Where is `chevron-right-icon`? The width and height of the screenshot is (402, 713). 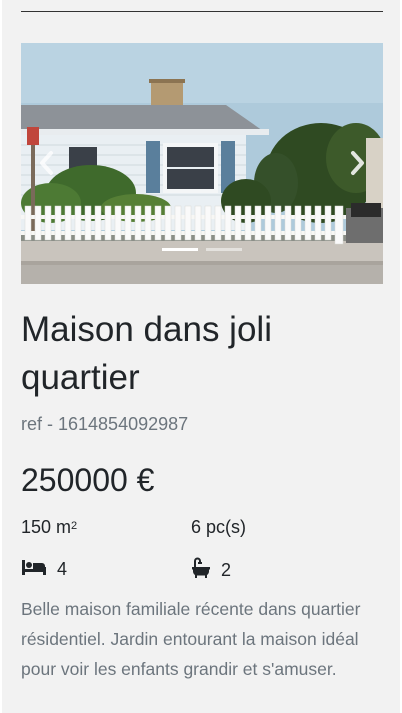
chevron-right-icon is located at coordinates (357, 163).